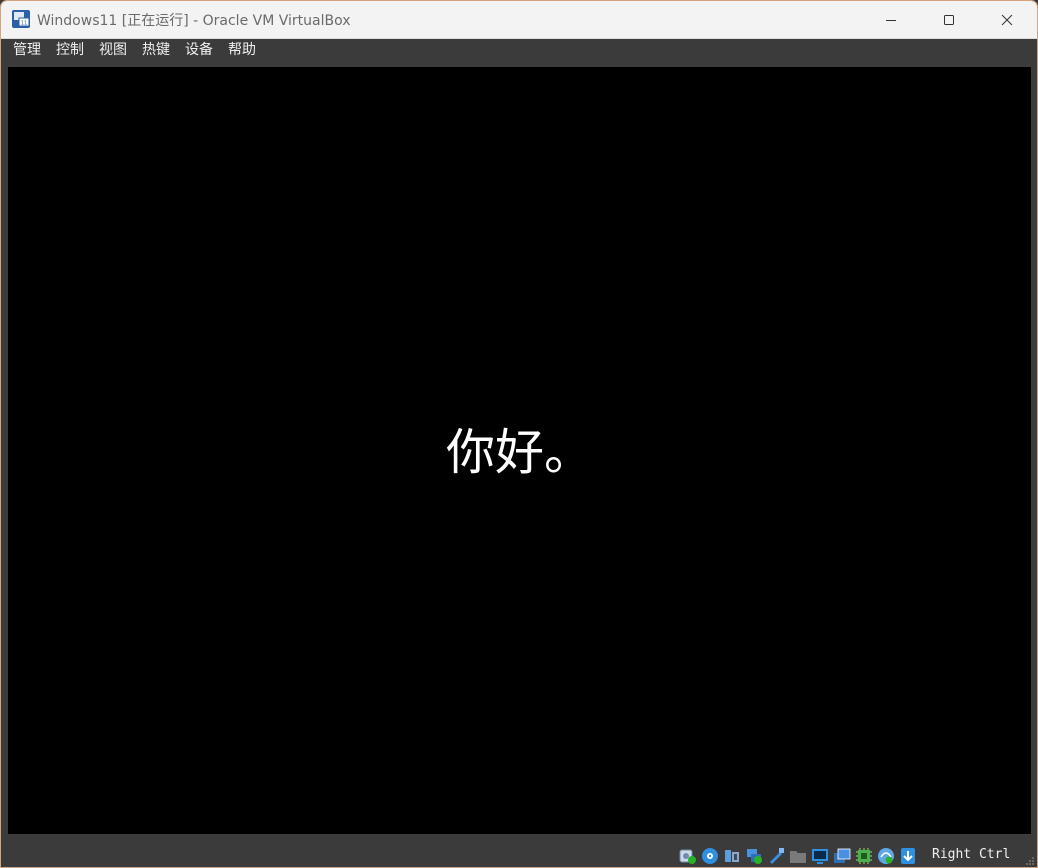  I want to click on close-icon, so click(1007, 19).